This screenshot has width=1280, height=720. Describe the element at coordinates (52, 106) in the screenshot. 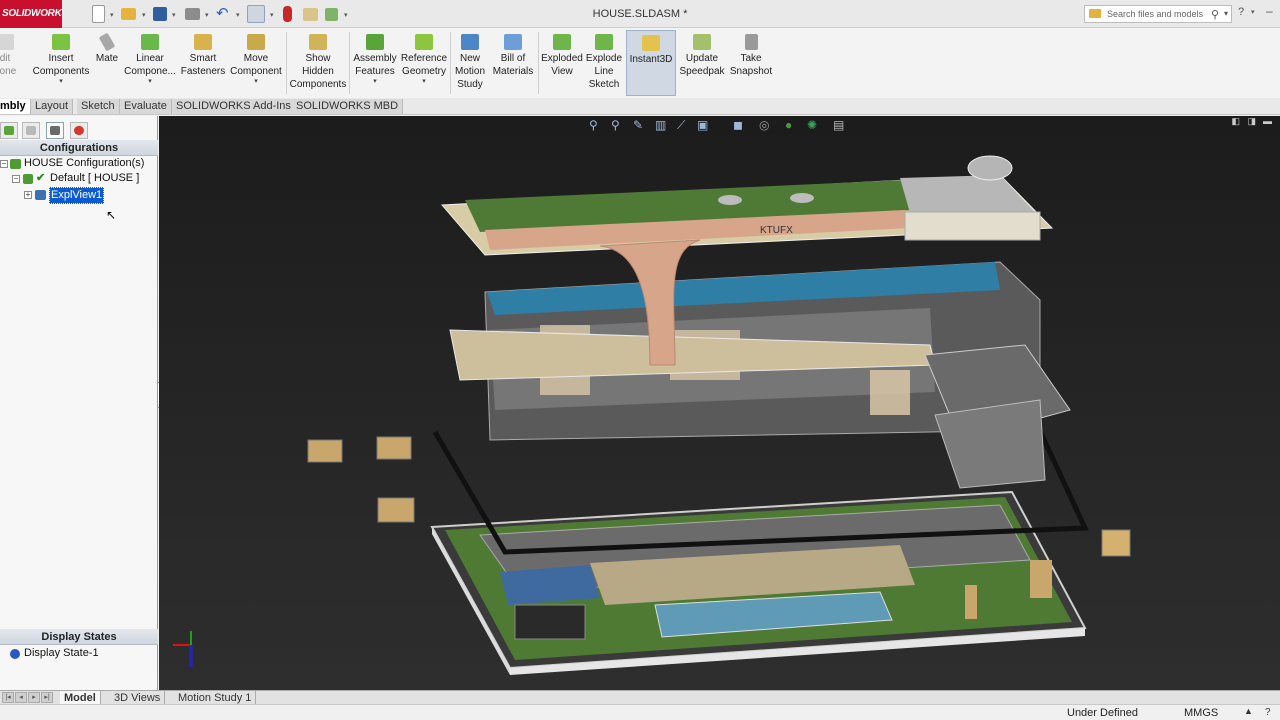

I see `tab-layout: Layout` at that location.